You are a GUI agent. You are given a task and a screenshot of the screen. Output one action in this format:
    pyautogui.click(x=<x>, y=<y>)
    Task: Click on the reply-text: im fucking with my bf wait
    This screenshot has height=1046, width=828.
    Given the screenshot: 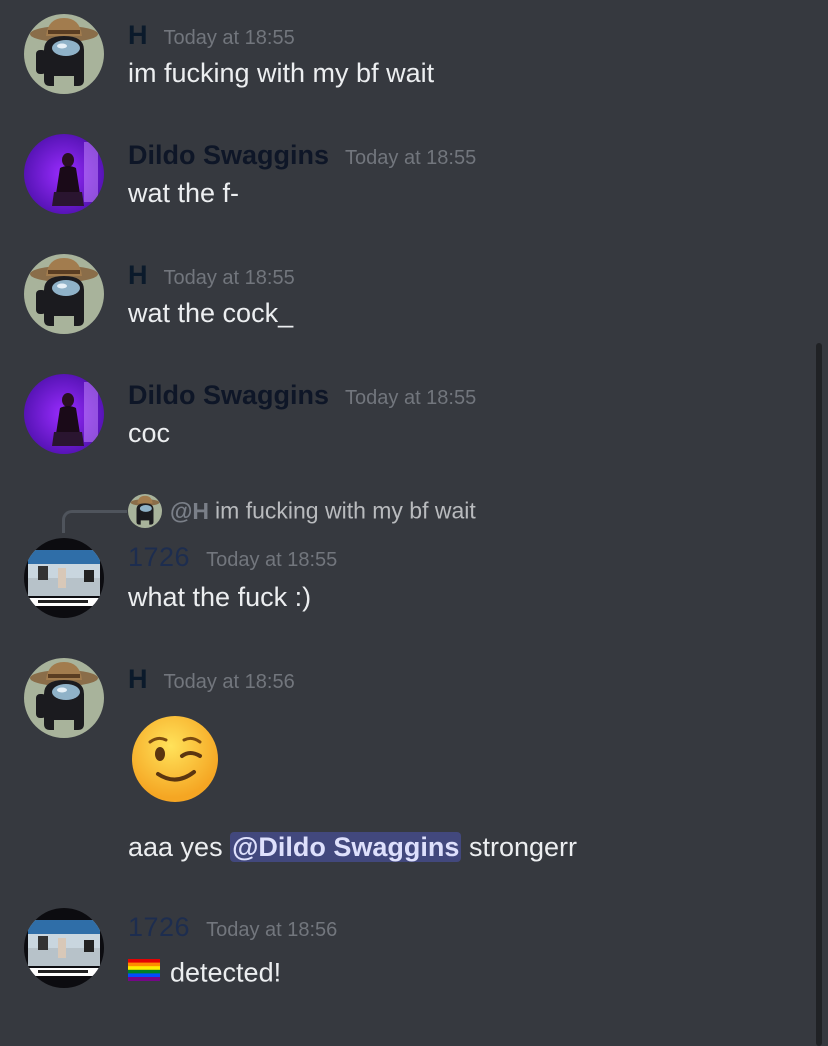 What is the action you would take?
    pyautogui.click(x=345, y=510)
    